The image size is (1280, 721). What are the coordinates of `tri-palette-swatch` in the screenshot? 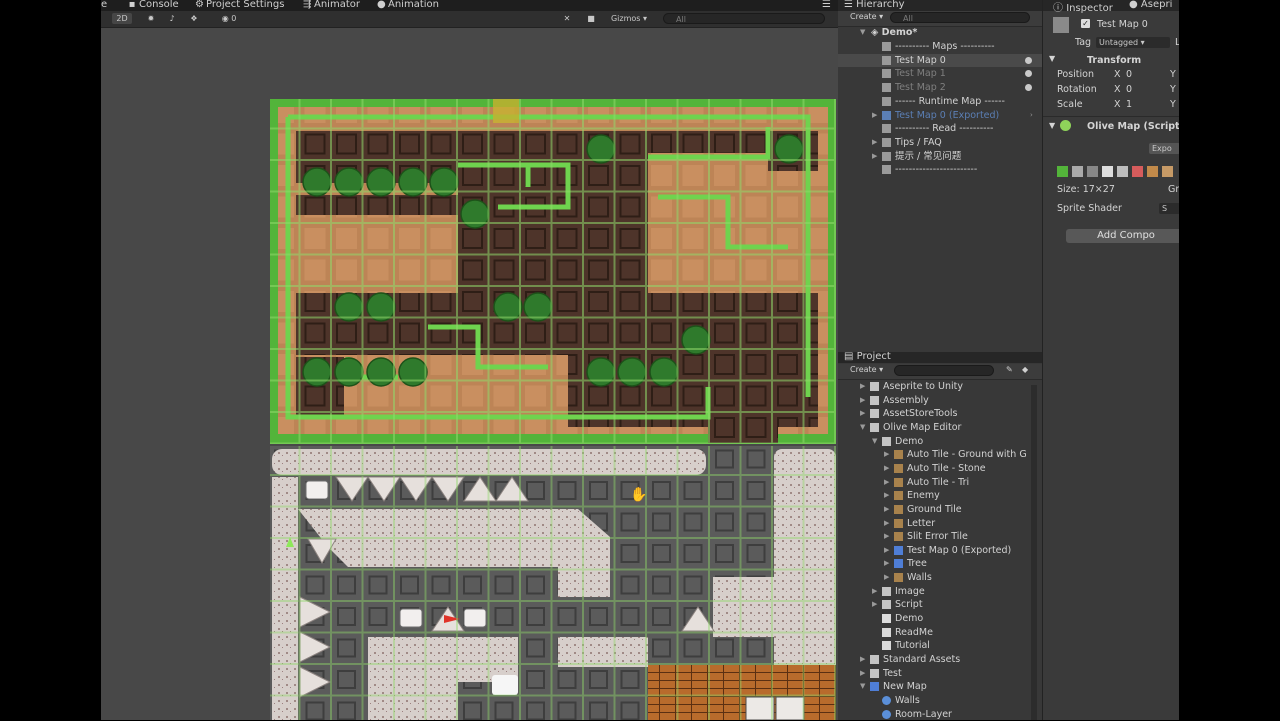 It's located at (1092, 171).